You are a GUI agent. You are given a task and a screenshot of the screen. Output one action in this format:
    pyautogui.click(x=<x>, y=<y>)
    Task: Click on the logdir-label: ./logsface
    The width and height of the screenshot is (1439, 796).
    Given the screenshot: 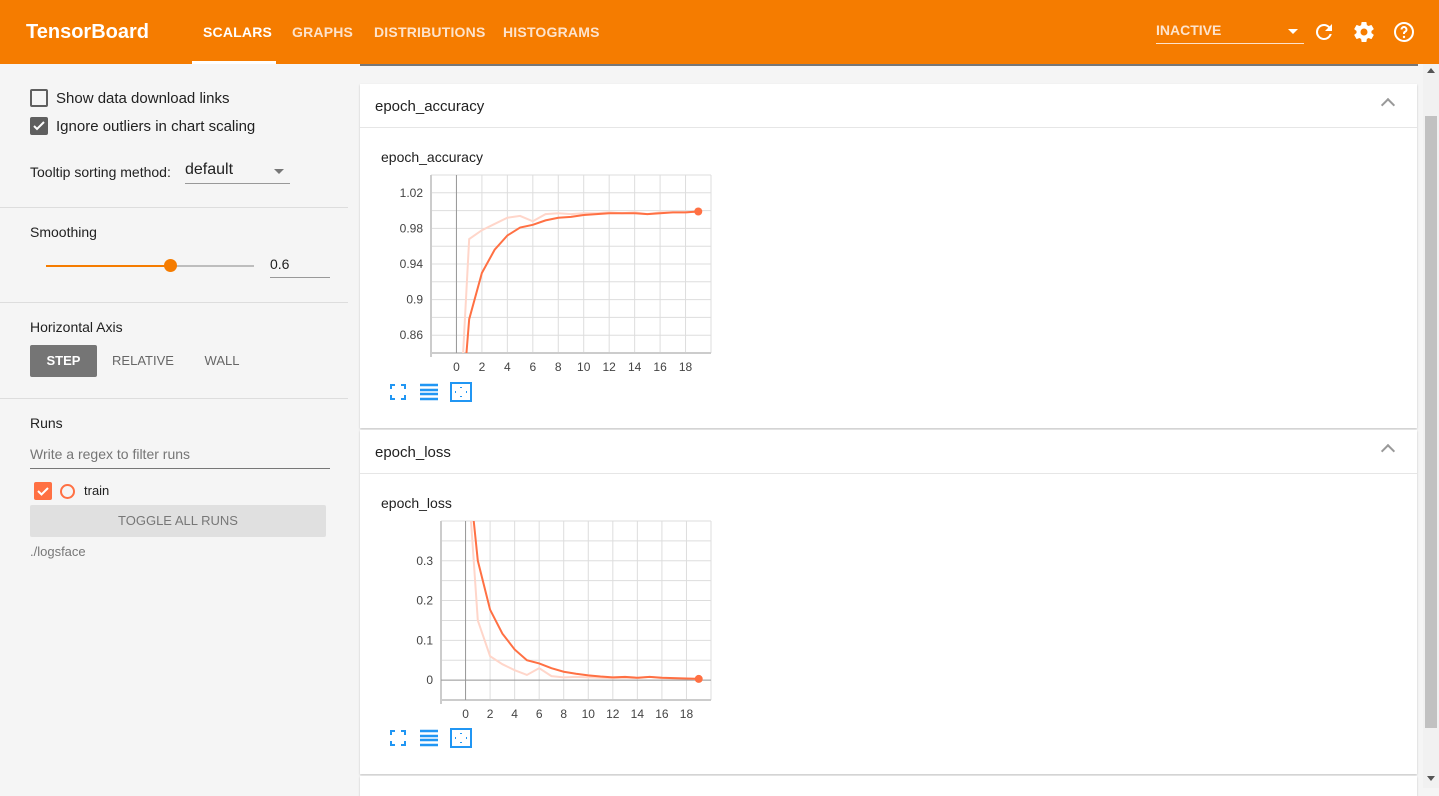 What is the action you would take?
    pyautogui.click(x=58, y=551)
    